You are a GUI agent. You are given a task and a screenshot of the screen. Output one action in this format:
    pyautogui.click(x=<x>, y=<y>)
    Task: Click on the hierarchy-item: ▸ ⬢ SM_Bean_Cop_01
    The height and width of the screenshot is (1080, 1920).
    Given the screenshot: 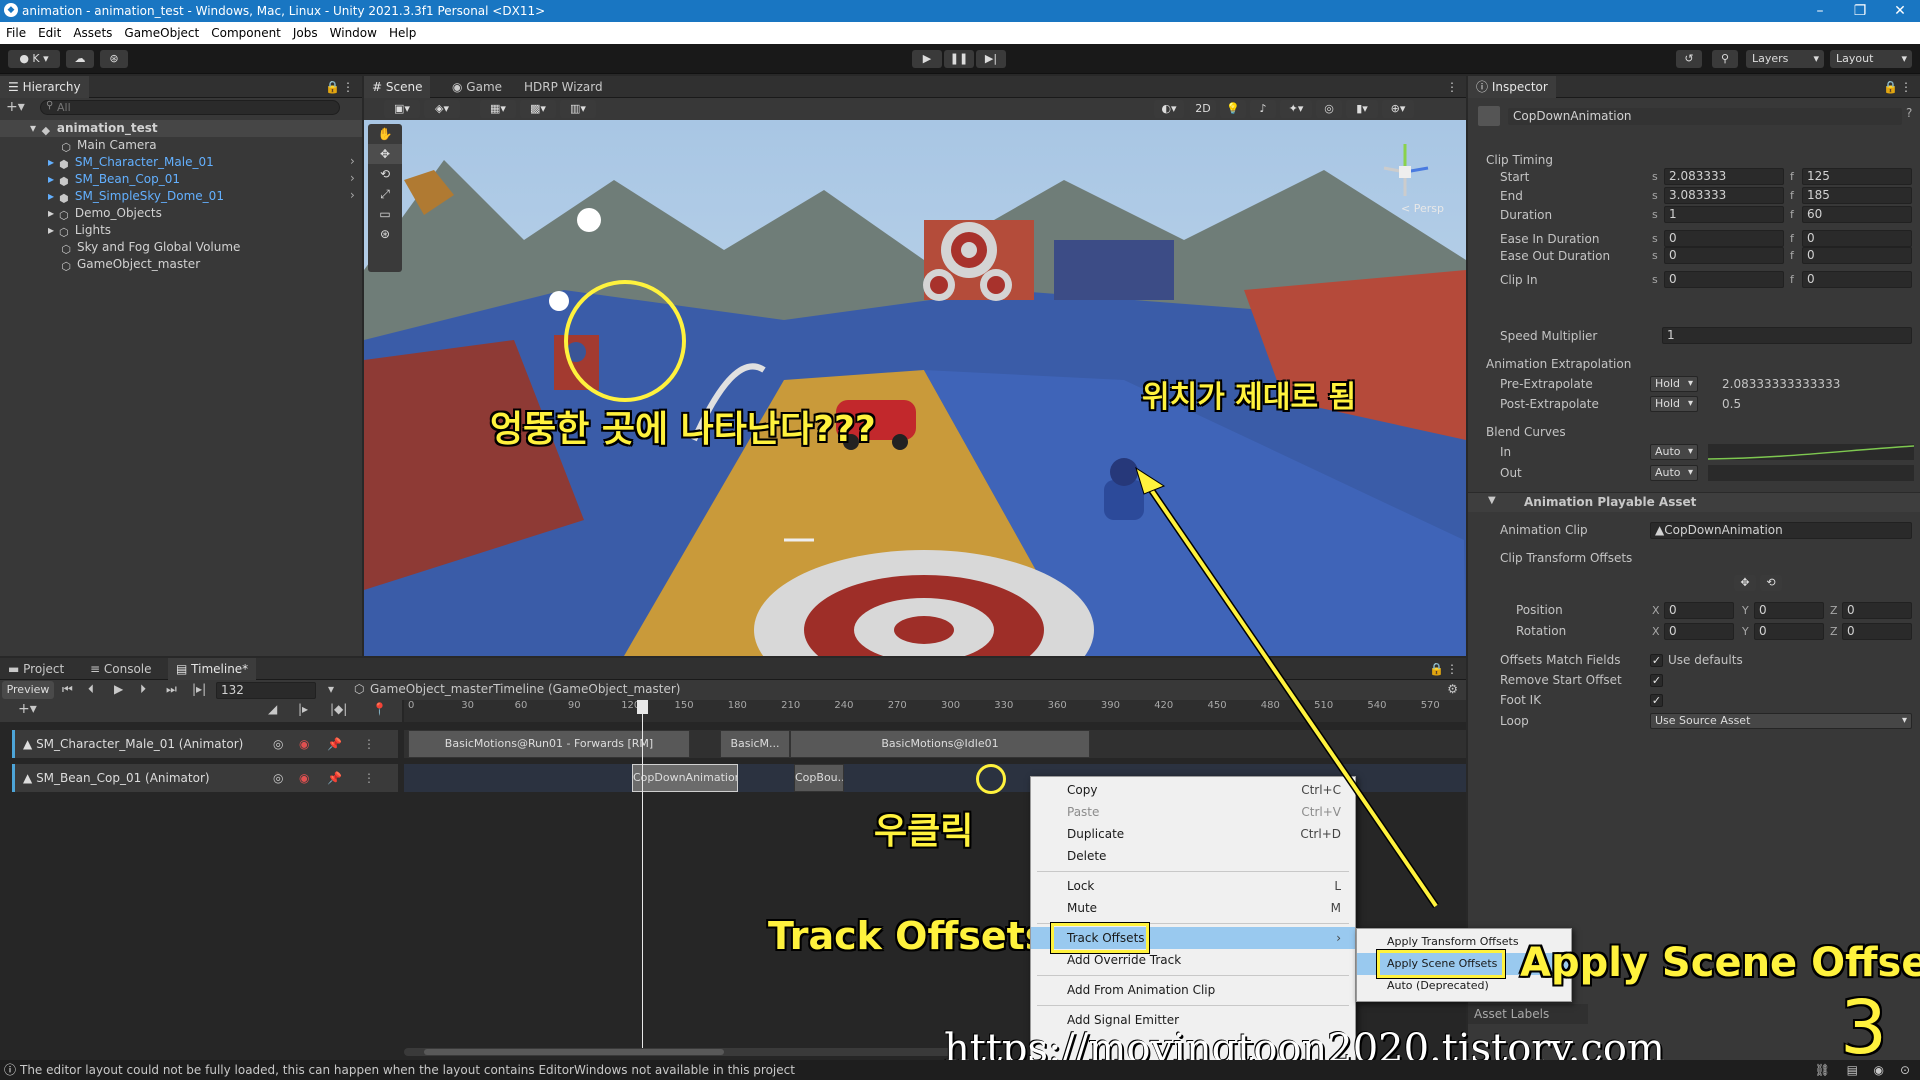 What is the action you would take?
    pyautogui.click(x=114, y=179)
    